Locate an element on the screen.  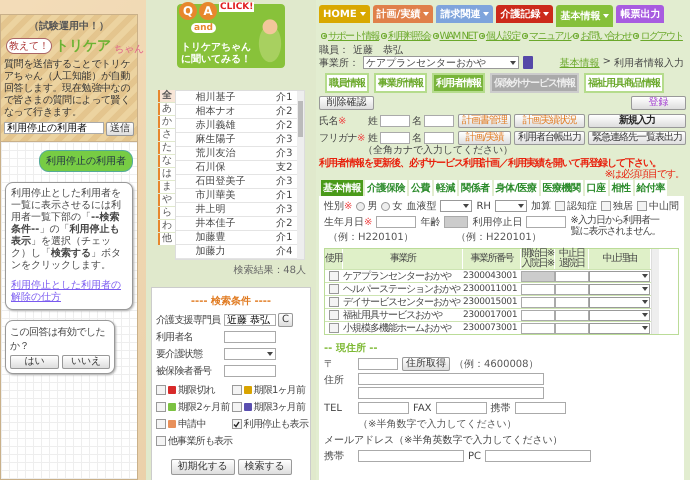
office-type-icon is located at coordinates (528, 62).